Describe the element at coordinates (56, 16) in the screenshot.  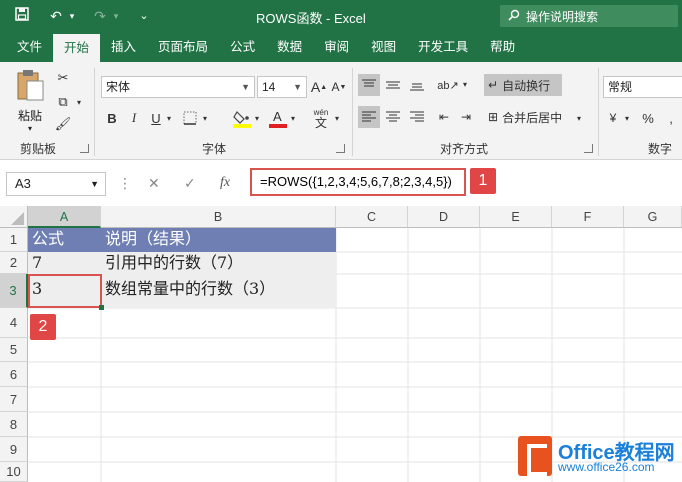
I see `undo-icon: ↶` at that location.